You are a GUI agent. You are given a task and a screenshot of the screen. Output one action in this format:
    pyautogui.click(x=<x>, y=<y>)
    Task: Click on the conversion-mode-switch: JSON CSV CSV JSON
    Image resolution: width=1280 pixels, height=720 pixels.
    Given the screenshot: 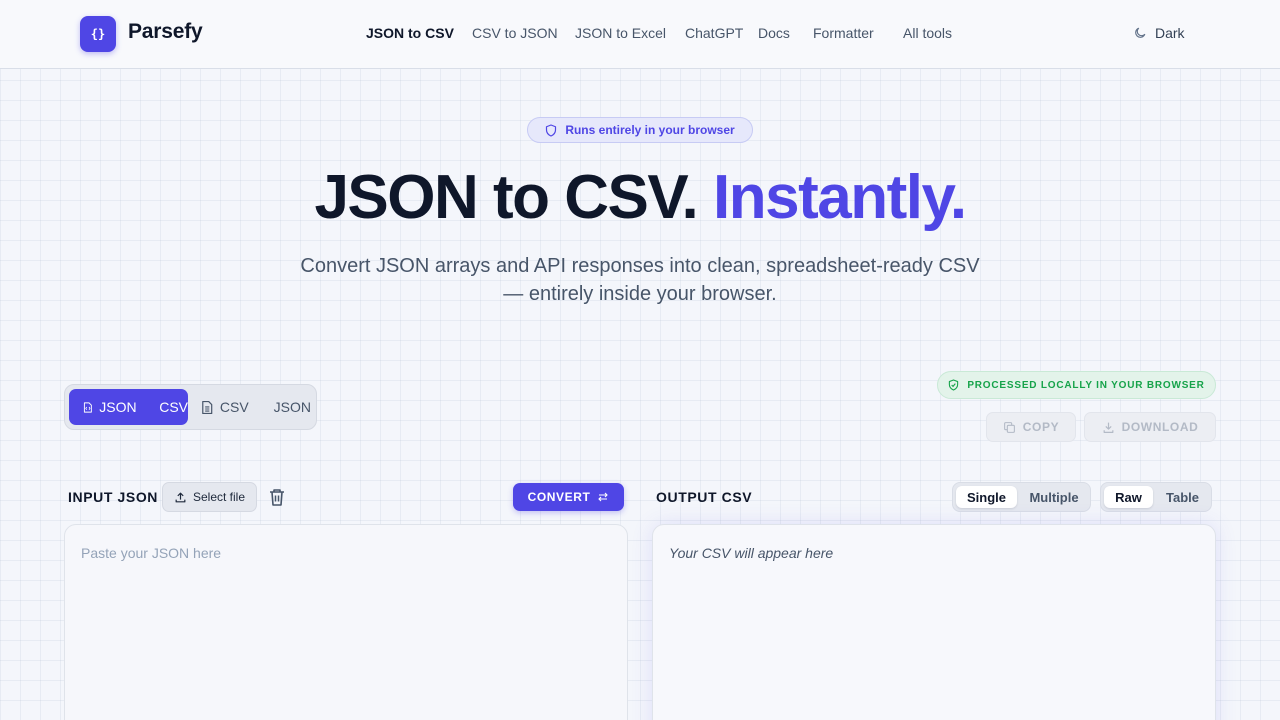 What is the action you would take?
    pyautogui.click(x=190, y=407)
    